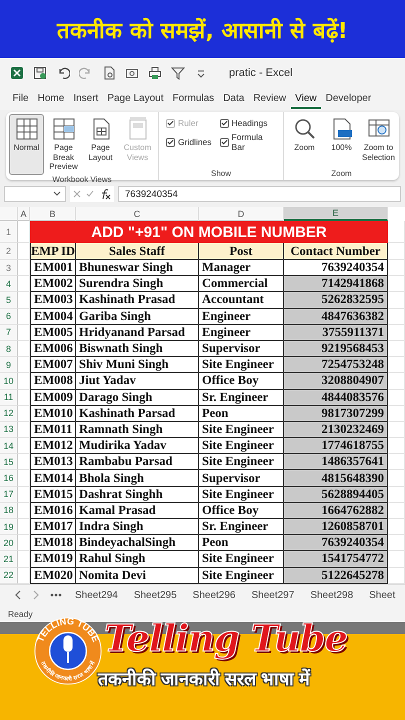 The width and height of the screenshot is (405, 720). I want to click on table-cell: 3208804907, so click(336, 381).